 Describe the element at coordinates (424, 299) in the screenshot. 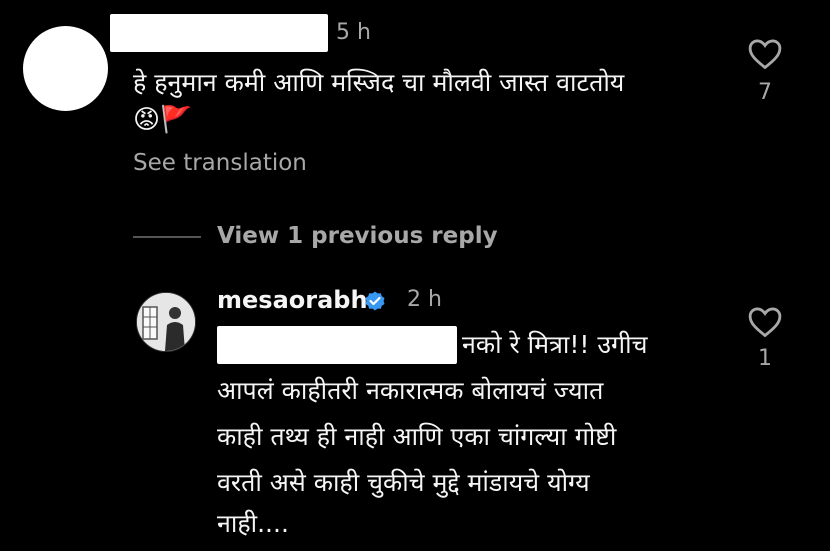

I see `reply-time: 2 h` at that location.